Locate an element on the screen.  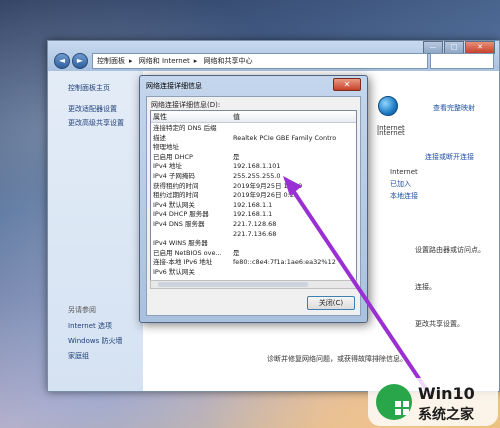
watermark-brand: Win10 is located at coordinates (446, 393).